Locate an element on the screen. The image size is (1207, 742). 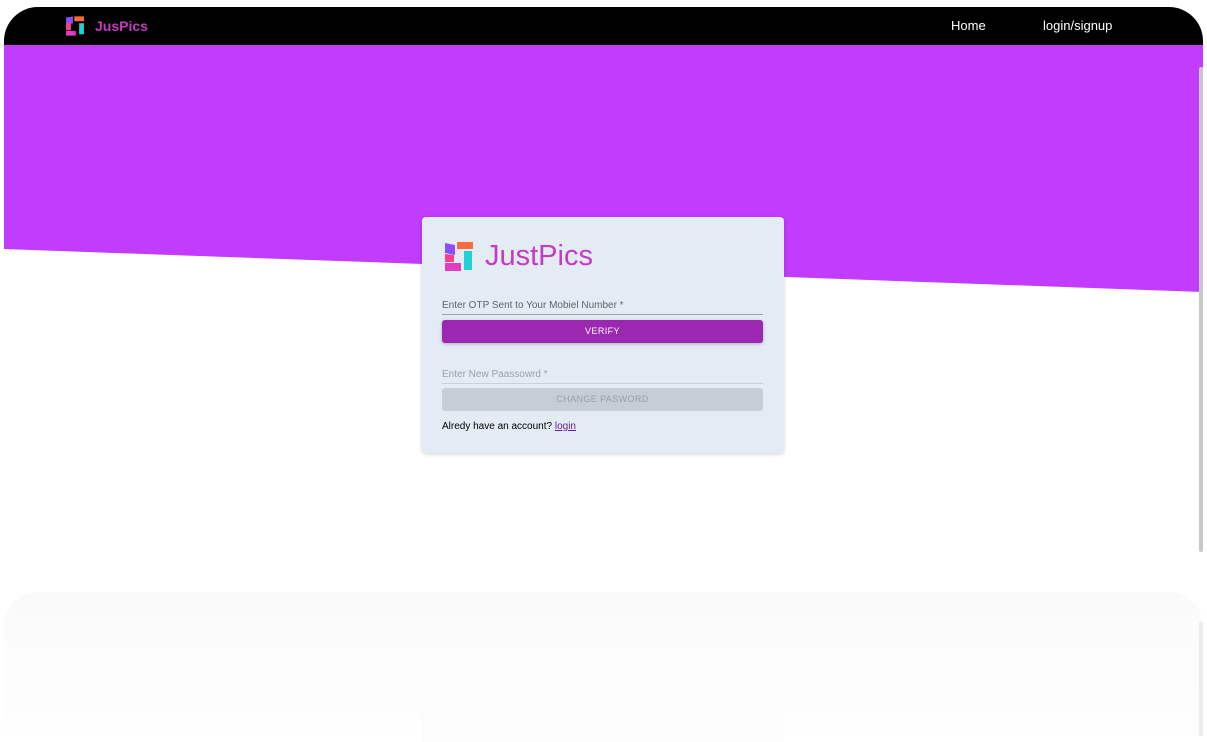
reflection-scrollbar is located at coordinates (1201, 679).